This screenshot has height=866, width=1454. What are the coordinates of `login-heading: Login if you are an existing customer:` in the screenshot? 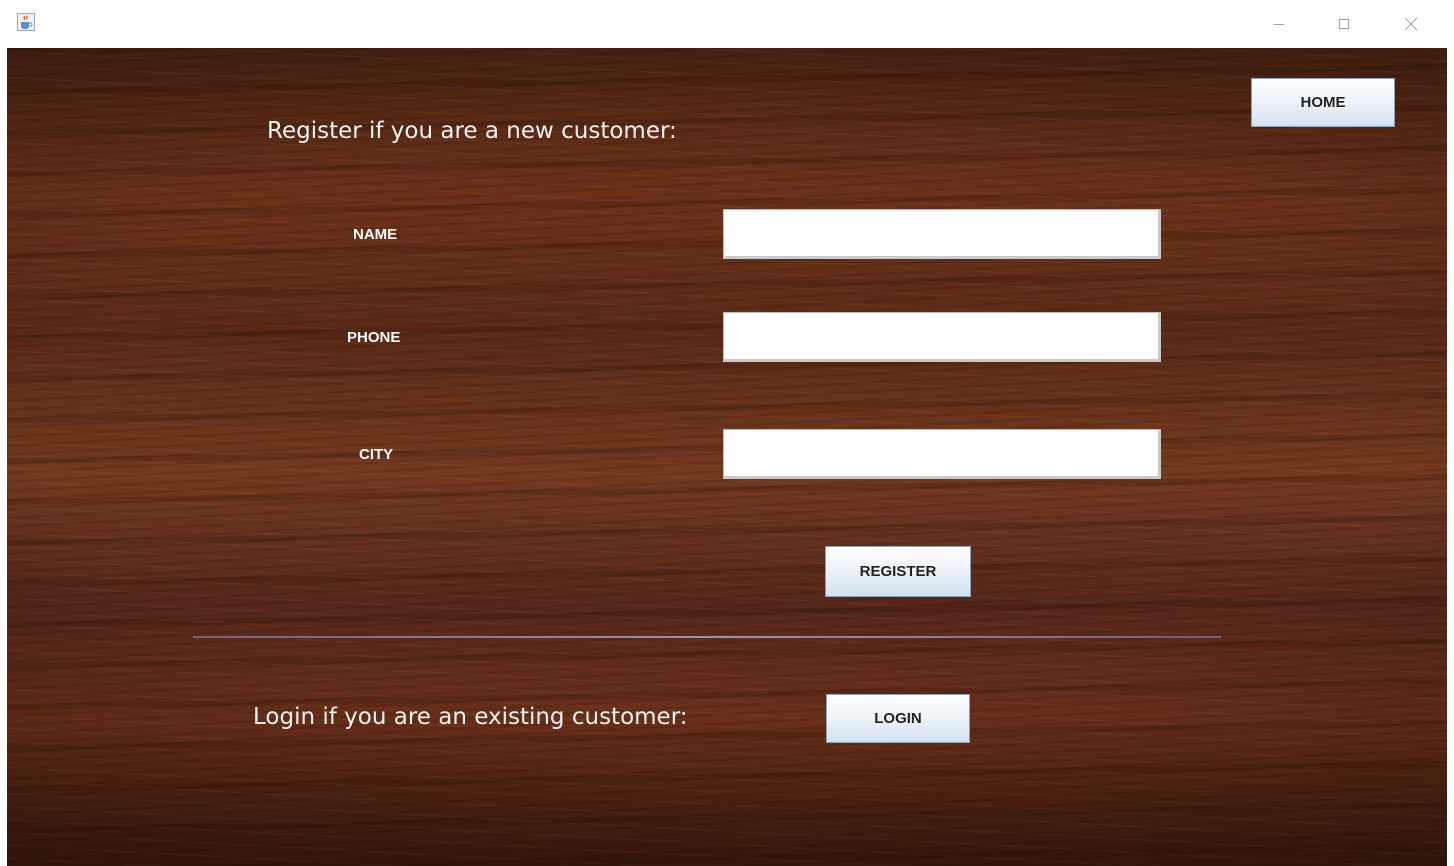 It's located at (470, 717).